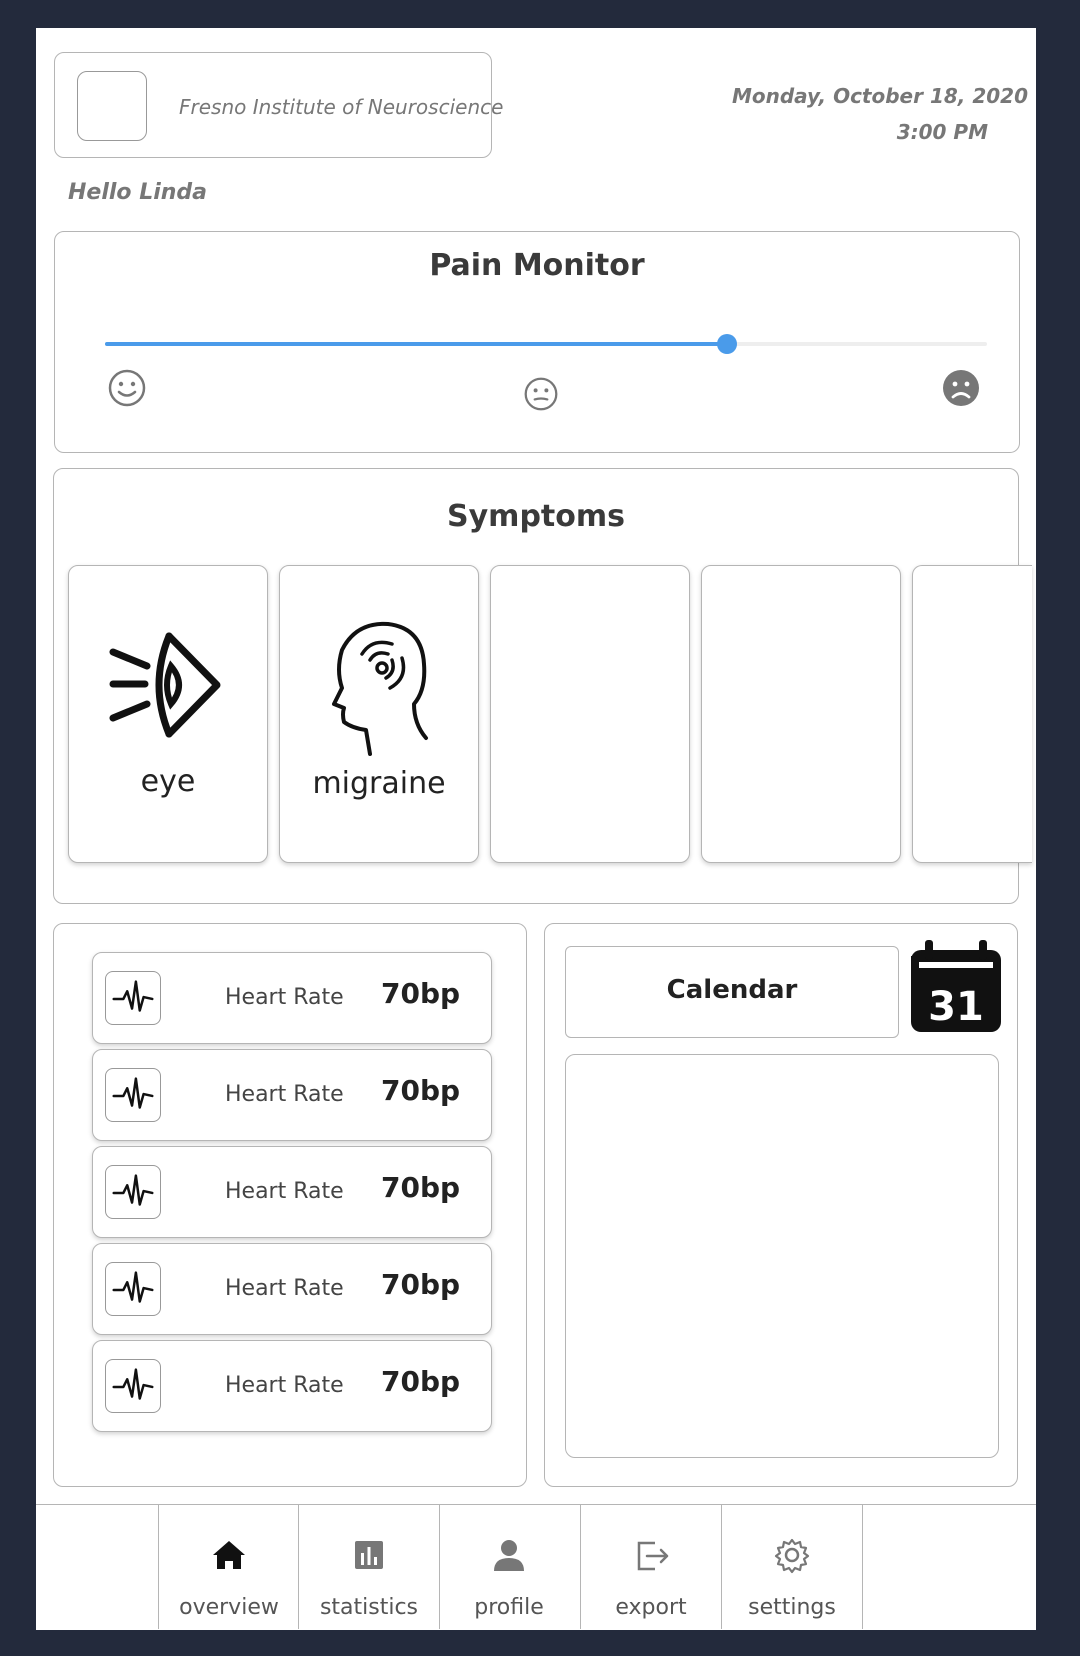  I want to click on calendar-icon: 31, so click(956, 987).